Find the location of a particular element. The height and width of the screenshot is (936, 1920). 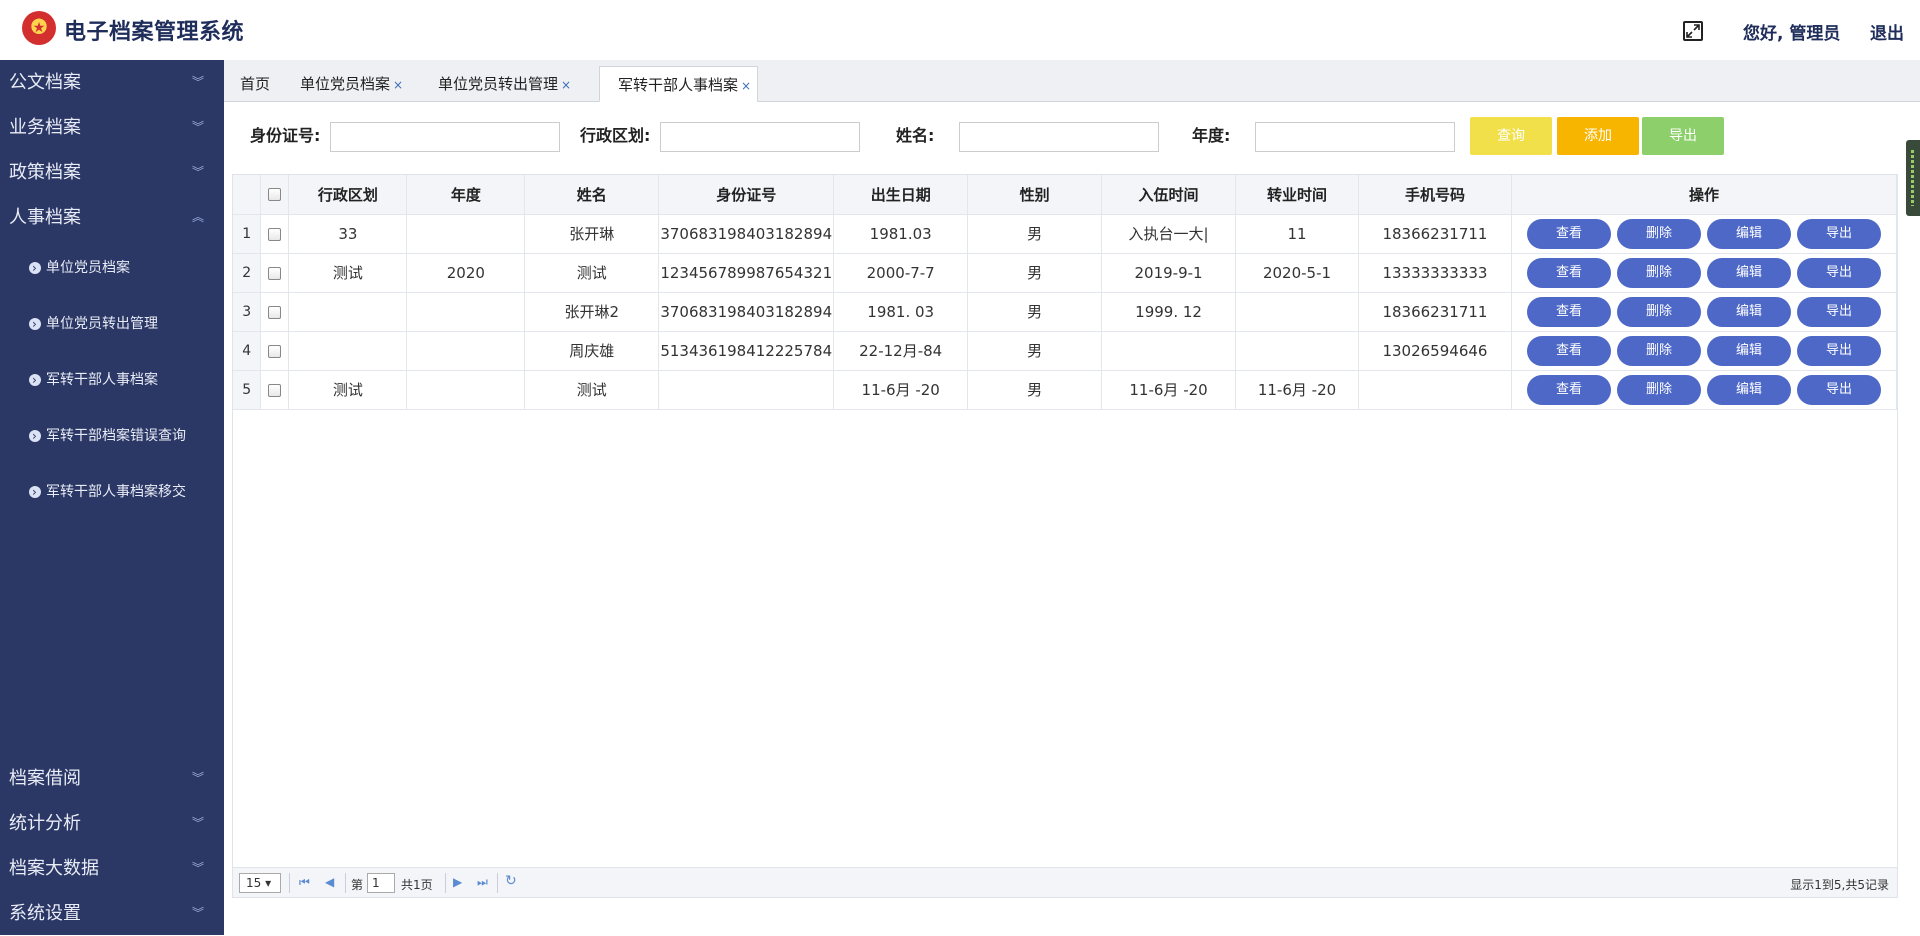

next-page-icon: ▶ is located at coordinates (457, 882).